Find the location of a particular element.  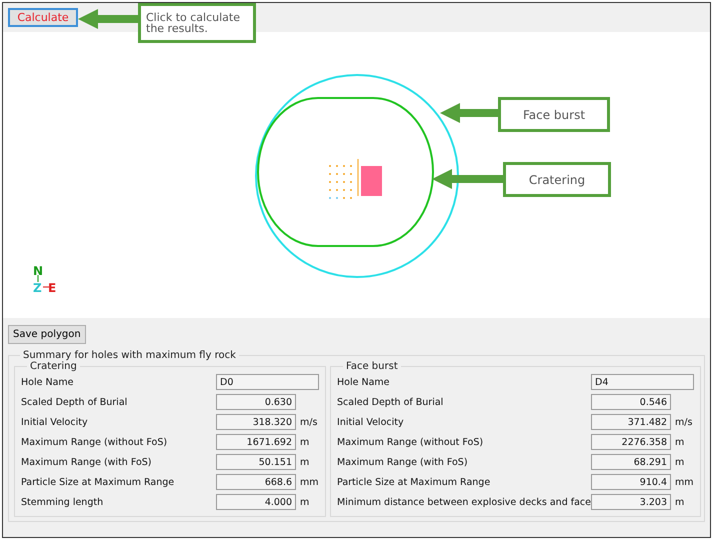

blast-holes-drawing is located at coordinates (343, 178).